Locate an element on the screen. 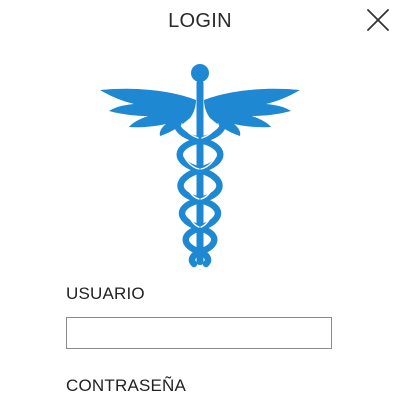  password-label: CONTRASEÑA is located at coordinates (126, 385).